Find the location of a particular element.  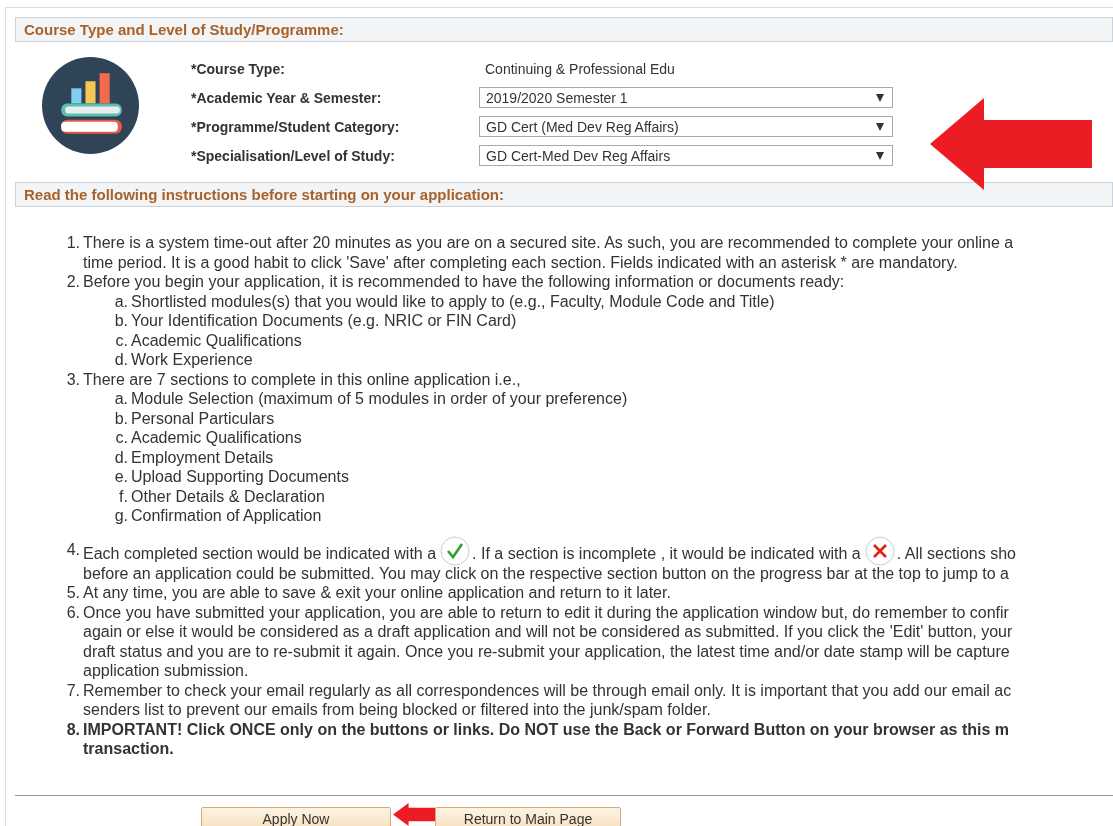

instruction-text: Shortlisted modules(s) that you would like to apply to (e.g., Faculty, Module Code and Title) is located at coordinates (453, 301).